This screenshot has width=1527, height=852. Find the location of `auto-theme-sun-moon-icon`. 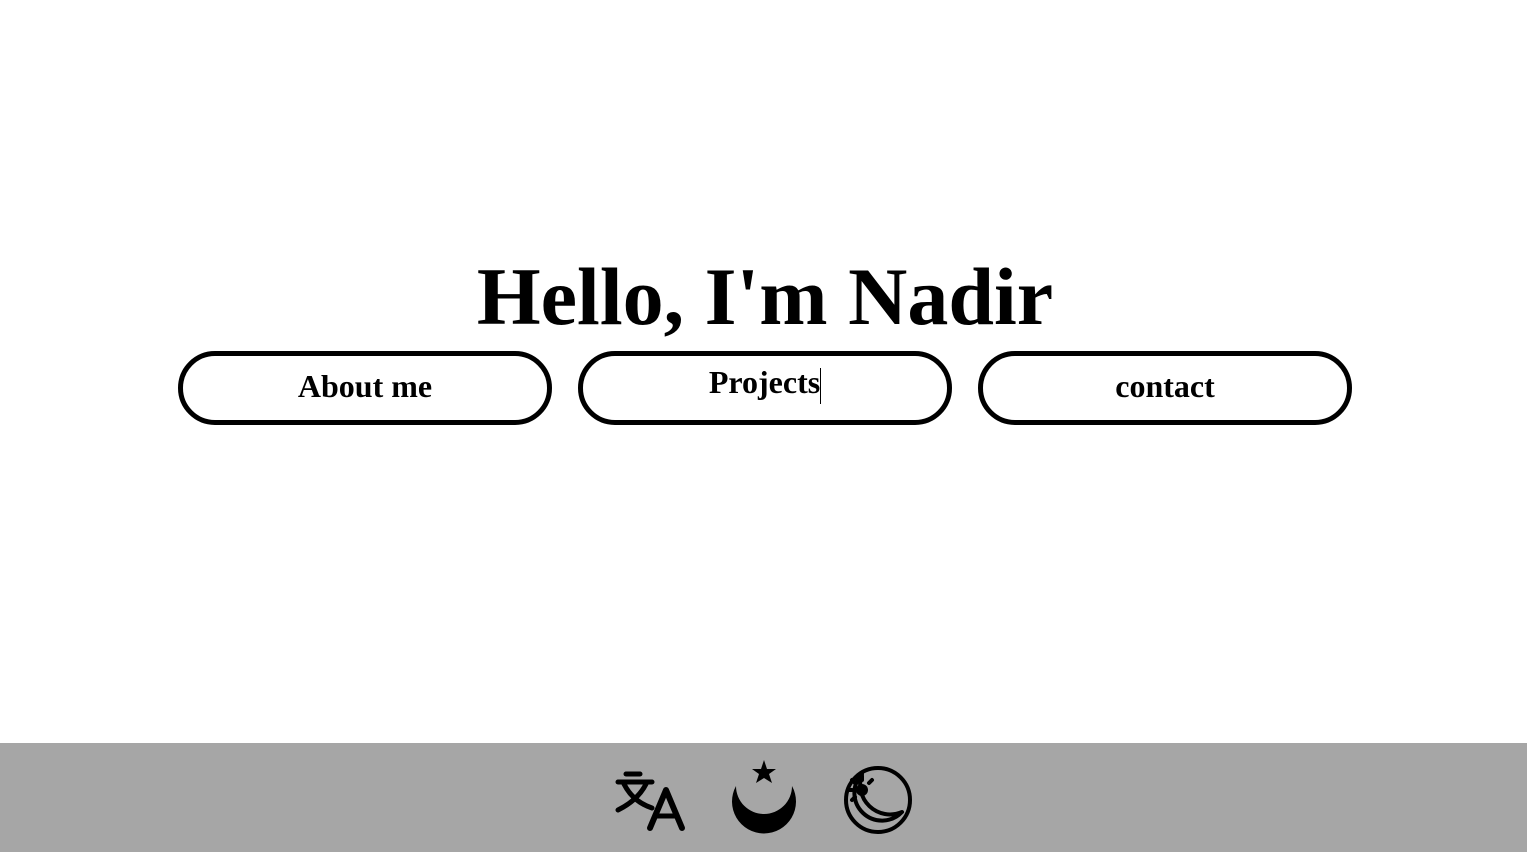

auto-theme-sun-moon-icon is located at coordinates (878, 798).